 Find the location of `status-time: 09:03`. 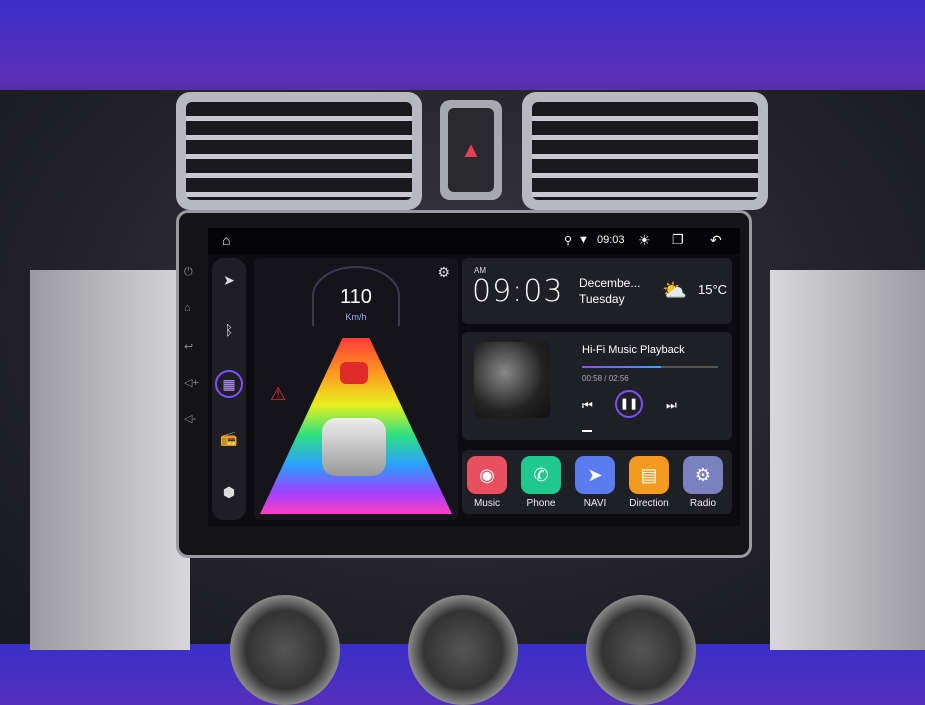

status-time: 09:03 is located at coordinates (611, 240).